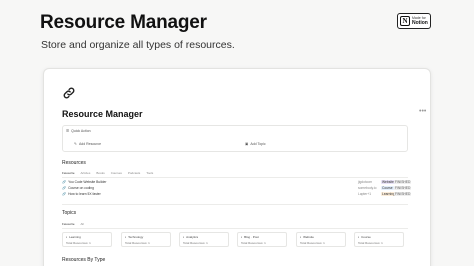 Image resolution: width=474 pixels, height=266 pixels. I want to click on notion-logo-icon: N, so click(405, 21).